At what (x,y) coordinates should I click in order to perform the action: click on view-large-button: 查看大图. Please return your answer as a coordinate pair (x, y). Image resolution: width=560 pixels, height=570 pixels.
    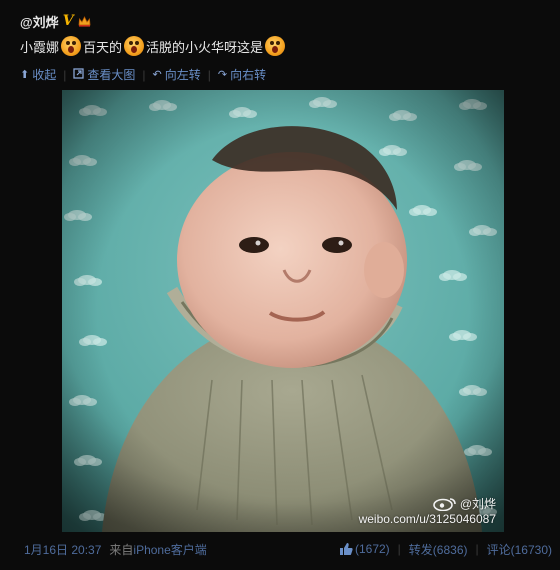
    Looking at the image, I should click on (104, 74).